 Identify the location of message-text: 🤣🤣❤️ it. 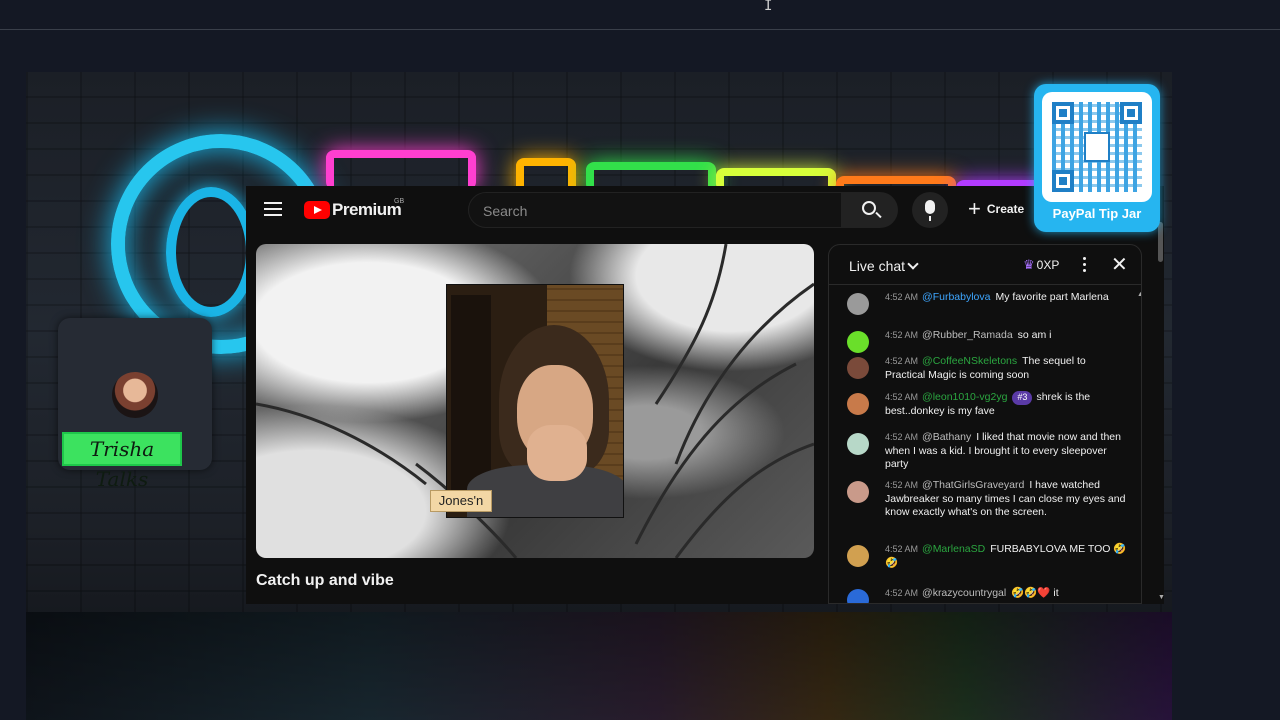
(1035, 593).